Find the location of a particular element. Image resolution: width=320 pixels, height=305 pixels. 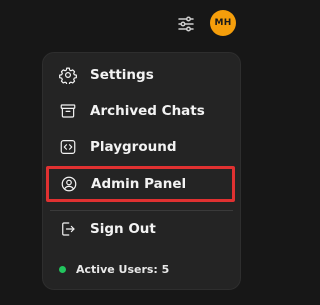

archive-box-icon is located at coordinates (68, 111).